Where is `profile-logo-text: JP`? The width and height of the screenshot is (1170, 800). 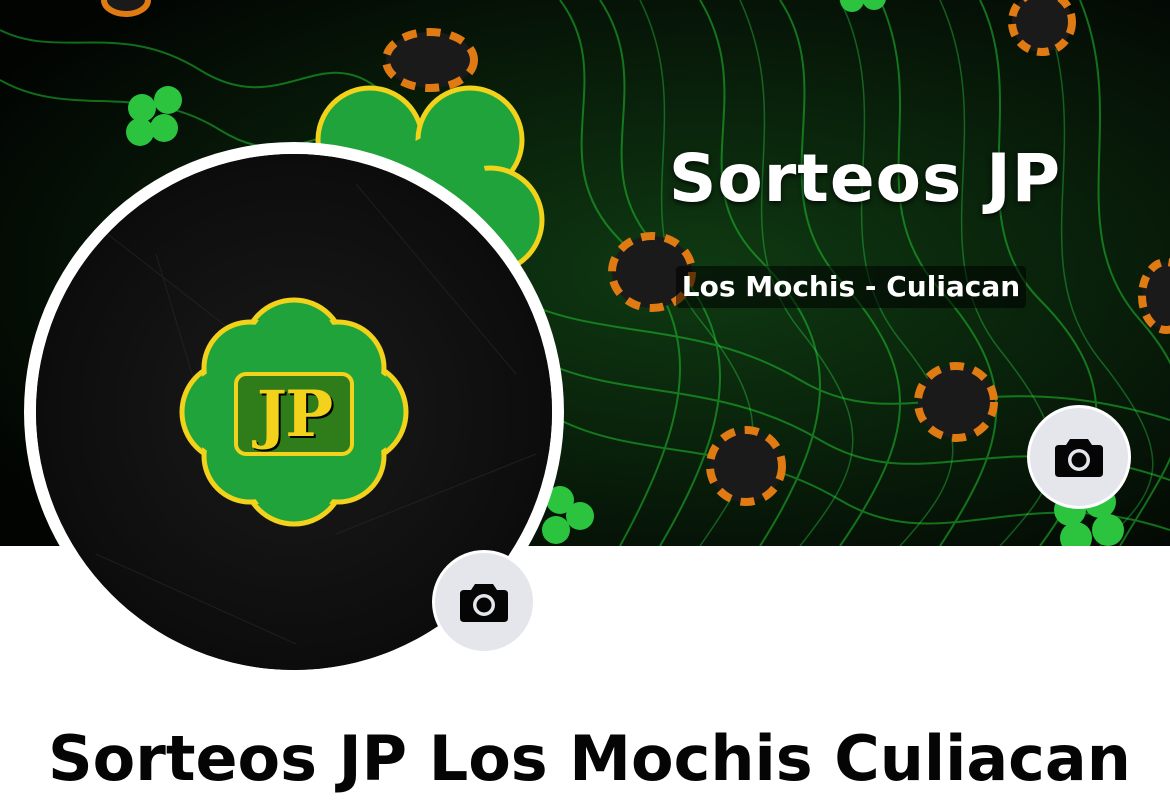
profile-logo-text: JP is located at coordinates (294, 414).